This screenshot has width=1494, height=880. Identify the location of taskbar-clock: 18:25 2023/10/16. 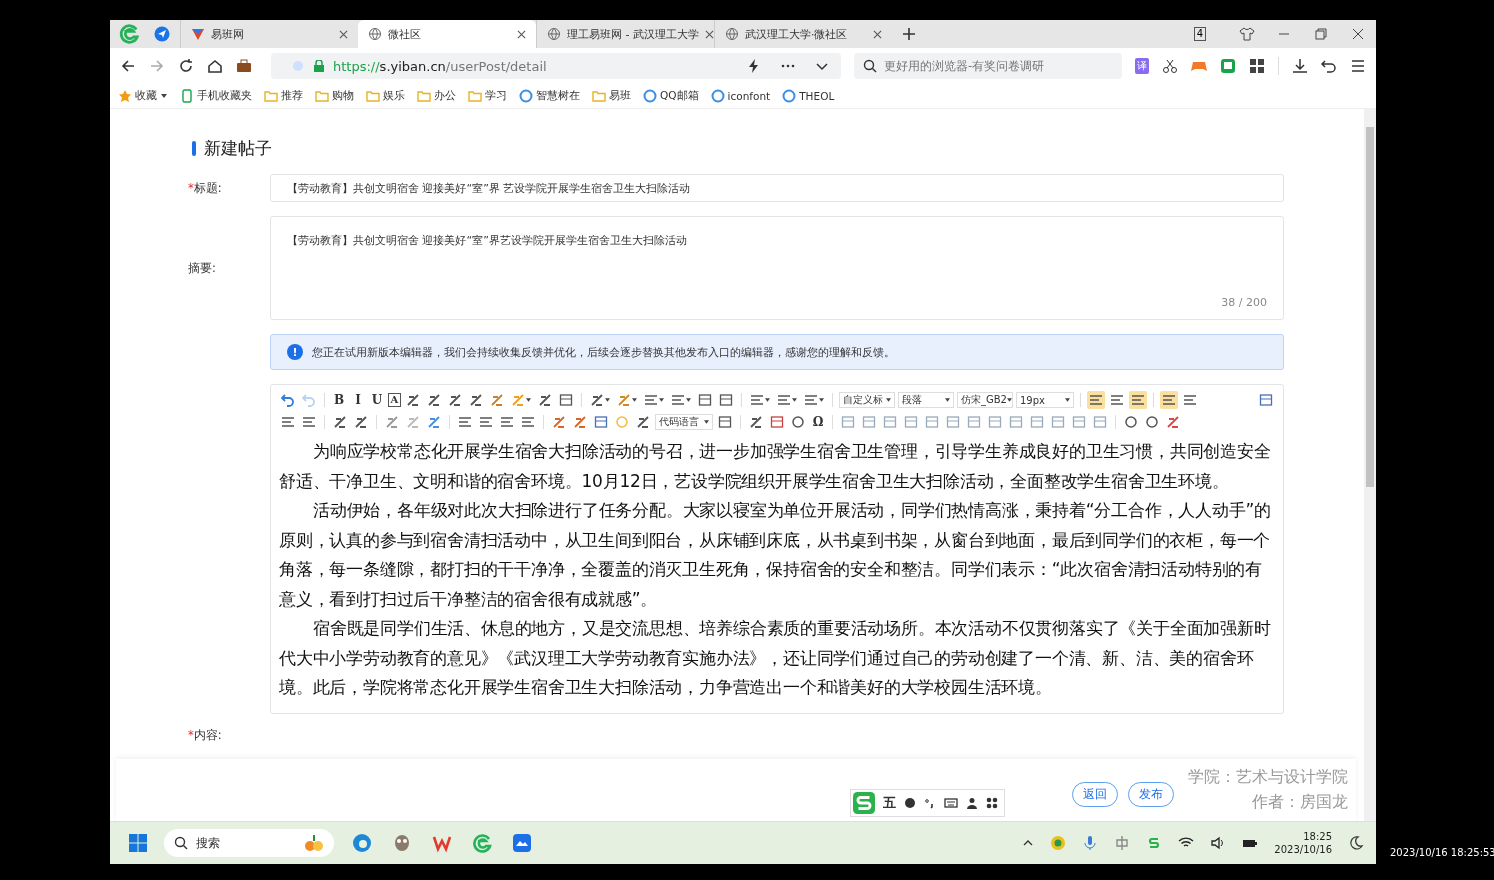
(1303, 843).